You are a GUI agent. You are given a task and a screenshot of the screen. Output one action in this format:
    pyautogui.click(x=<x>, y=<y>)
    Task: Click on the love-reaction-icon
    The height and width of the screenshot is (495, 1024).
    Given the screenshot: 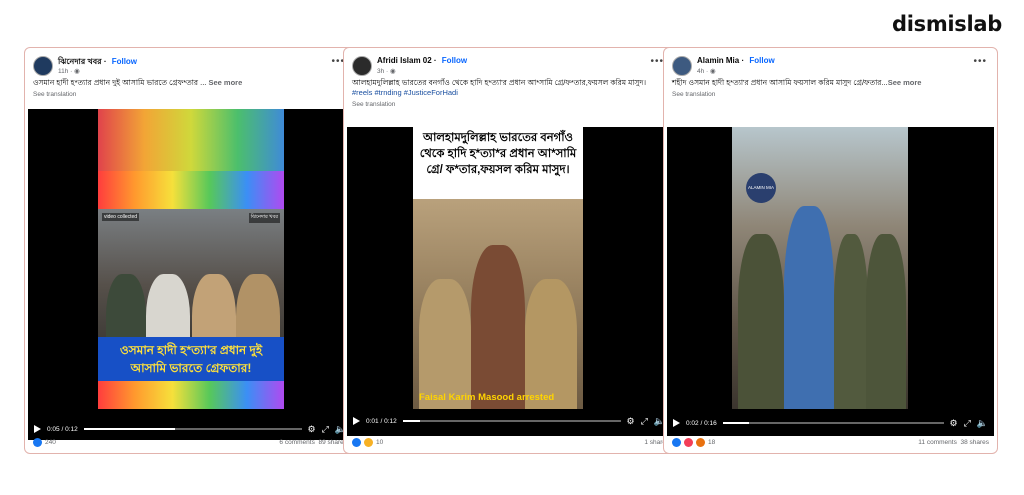 What is the action you would take?
    pyautogui.click(x=688, y=442)
    